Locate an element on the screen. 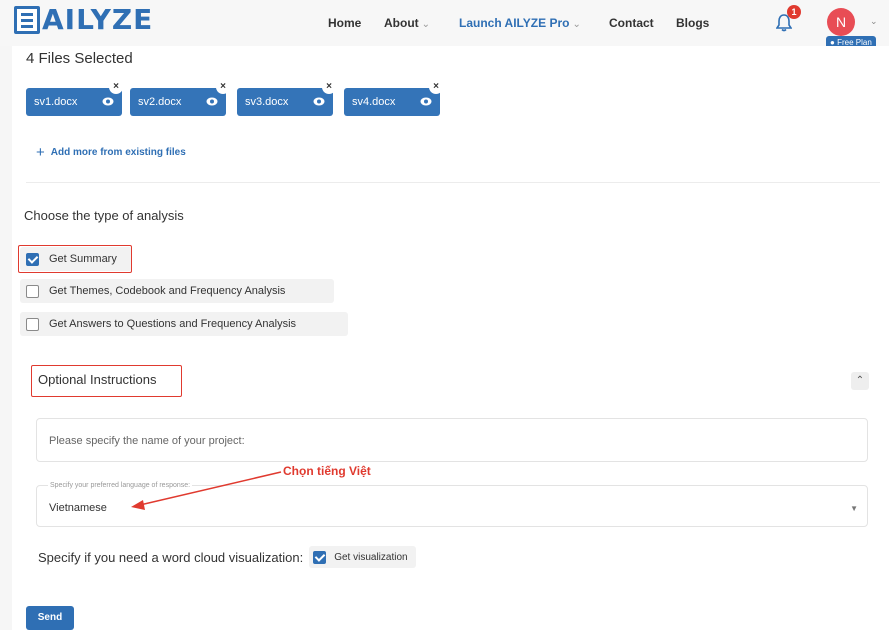 The height and width of the screenshot is (630, 889). file-chip-label: sv4.docx is located at coordinates (374, 102).